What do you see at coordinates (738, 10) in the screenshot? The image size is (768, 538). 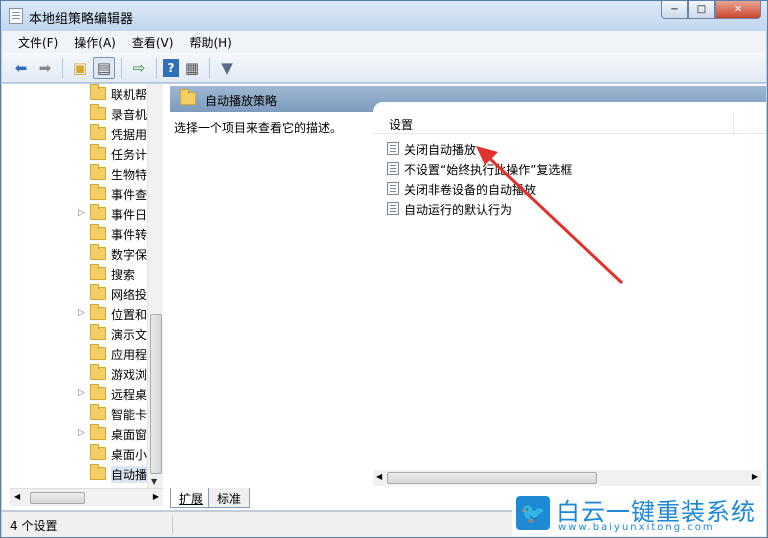 I see `close-button: ✕` at bounding box center [738, 10].